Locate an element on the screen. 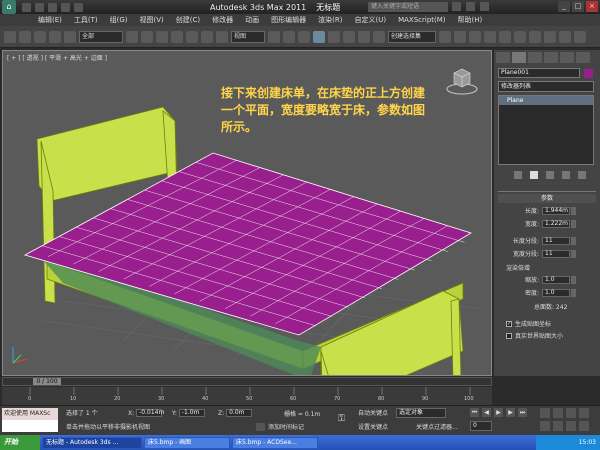 Image resolution: width=600 pixels, height=450 pixels. create-tab-icon is located at coordinates (503, 57).